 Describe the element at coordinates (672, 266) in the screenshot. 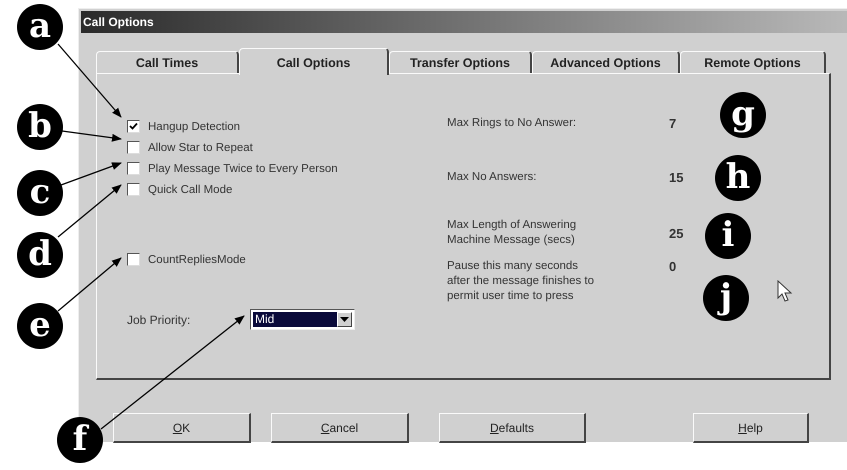

I see `setting-value: 0` at that location.